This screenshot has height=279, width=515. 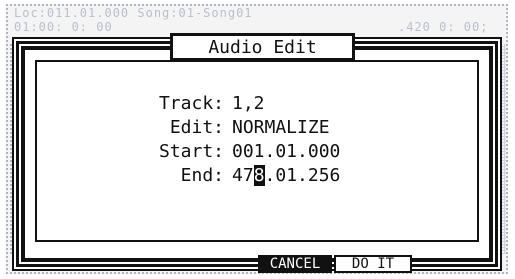 I want to click on dialog-title: Audio Edit, so click(x=262, y=47).